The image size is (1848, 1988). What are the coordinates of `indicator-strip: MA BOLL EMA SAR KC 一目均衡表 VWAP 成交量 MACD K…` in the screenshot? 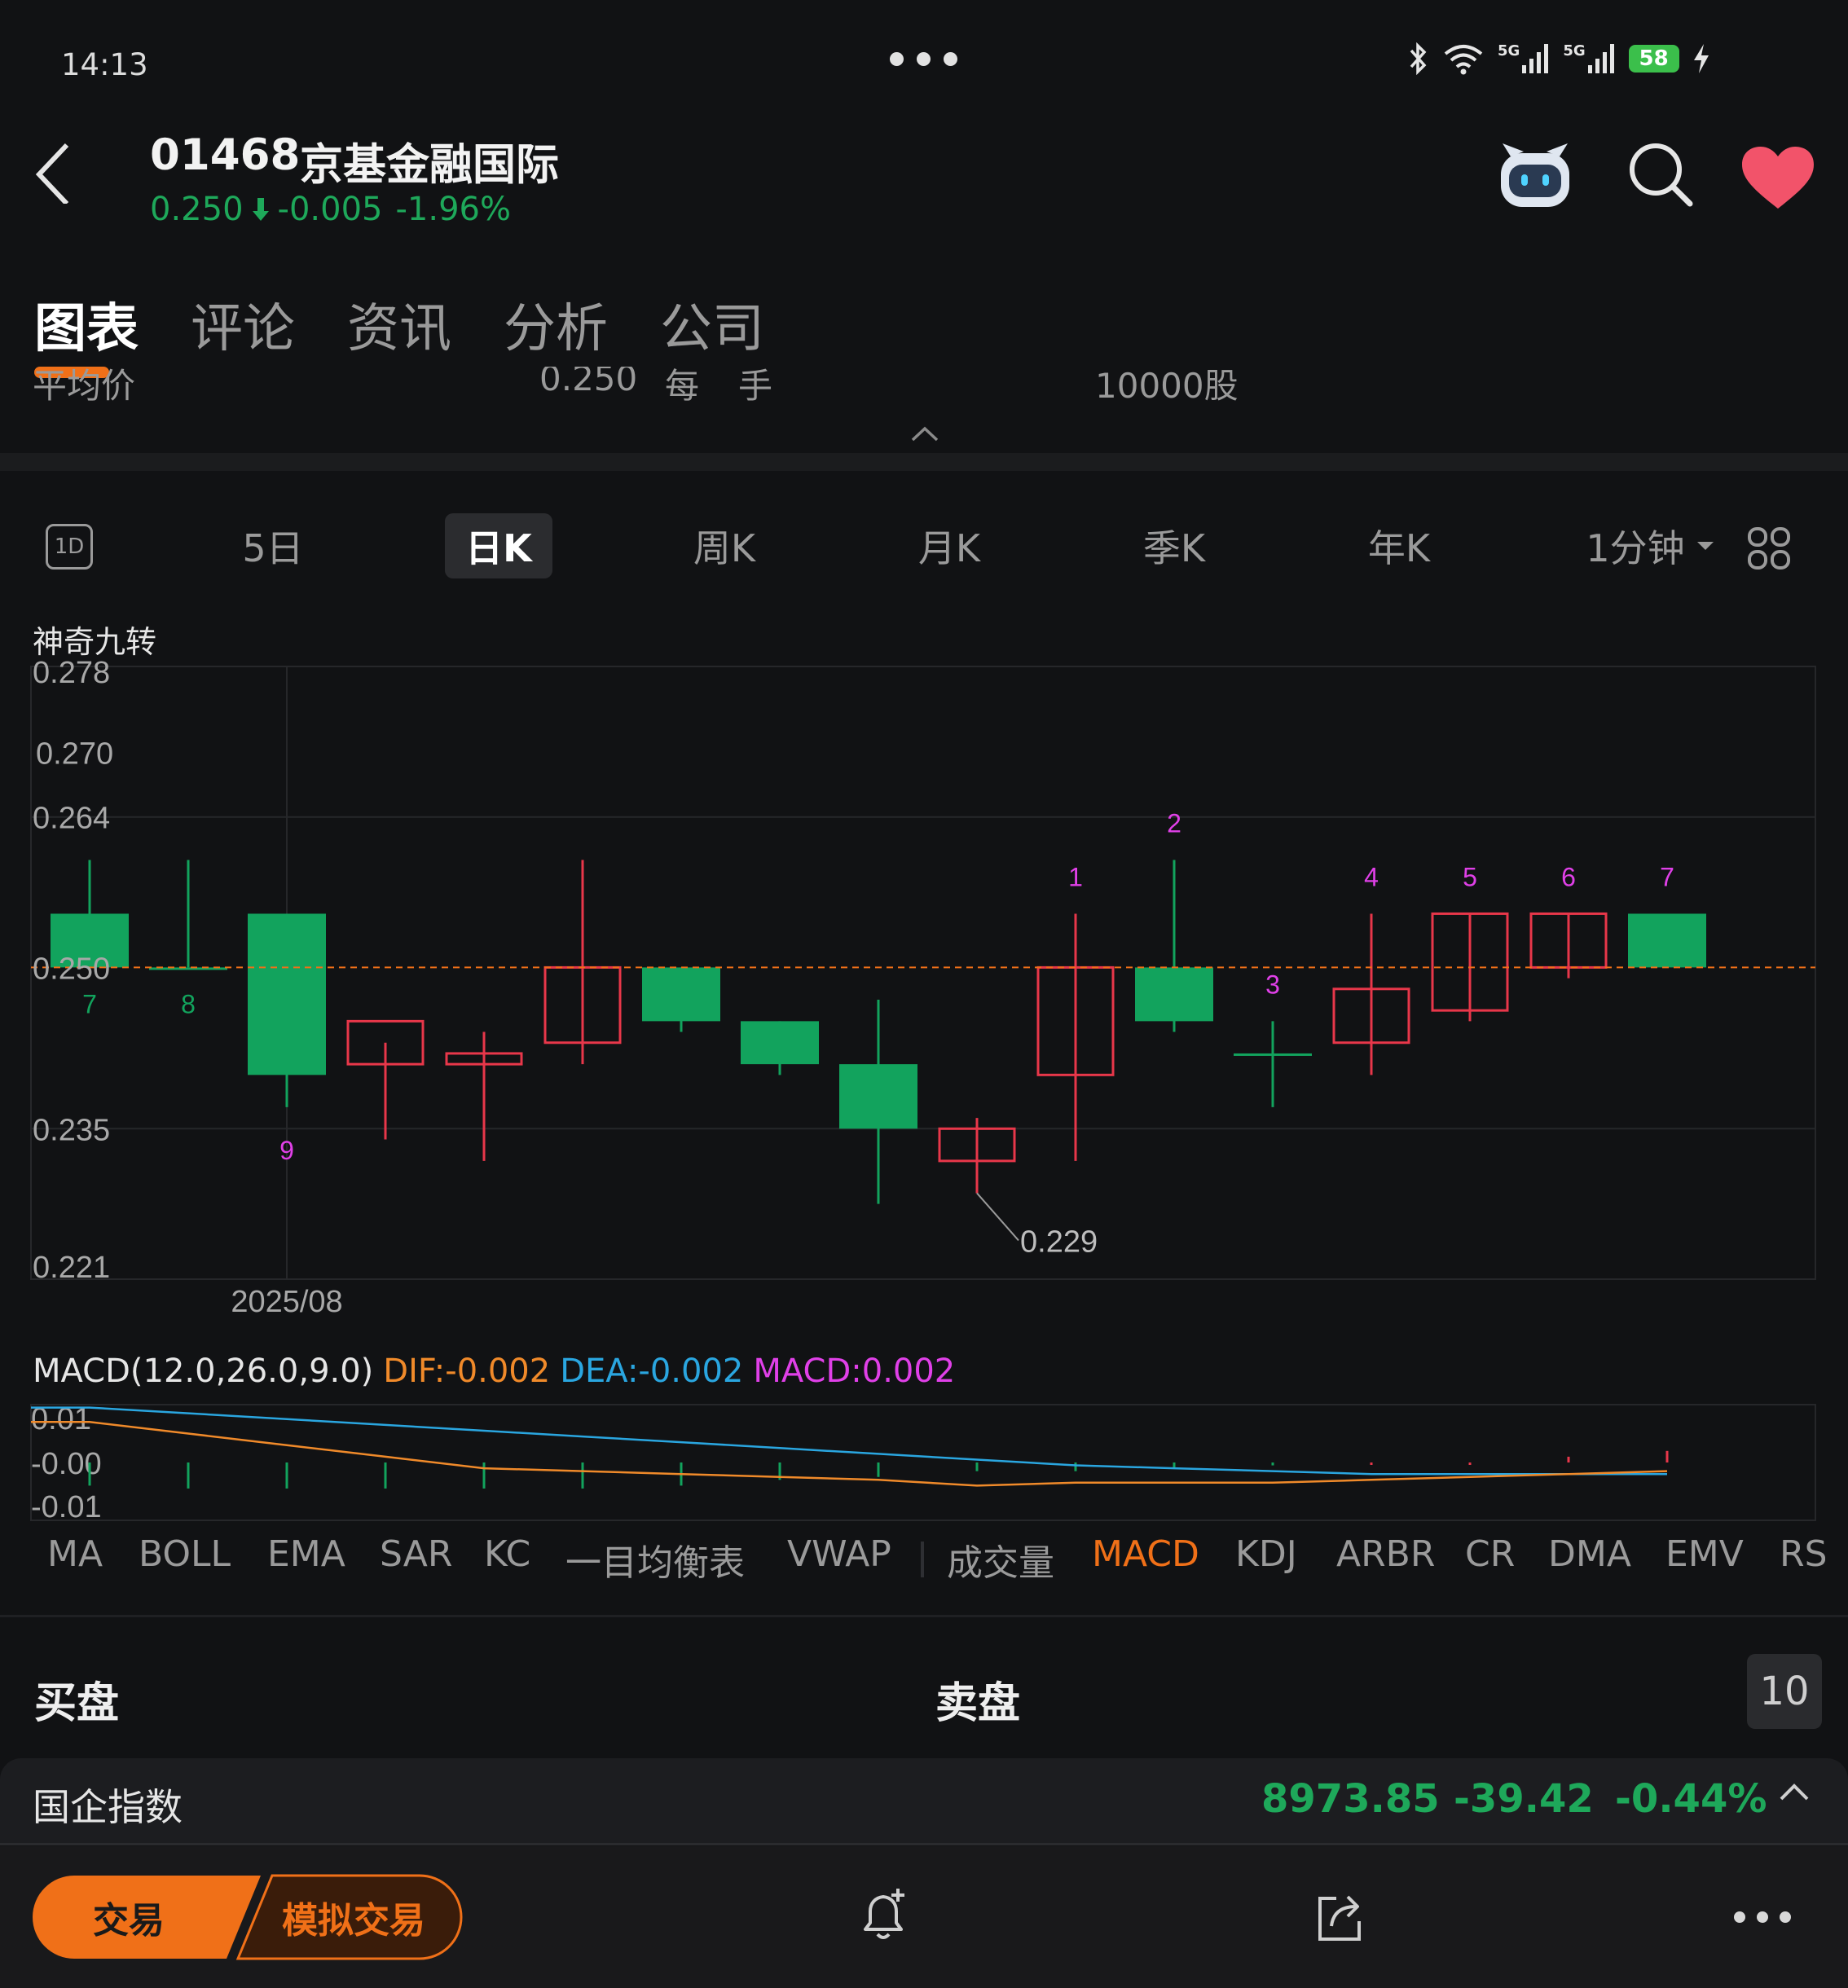 It's located at (912, 1559).